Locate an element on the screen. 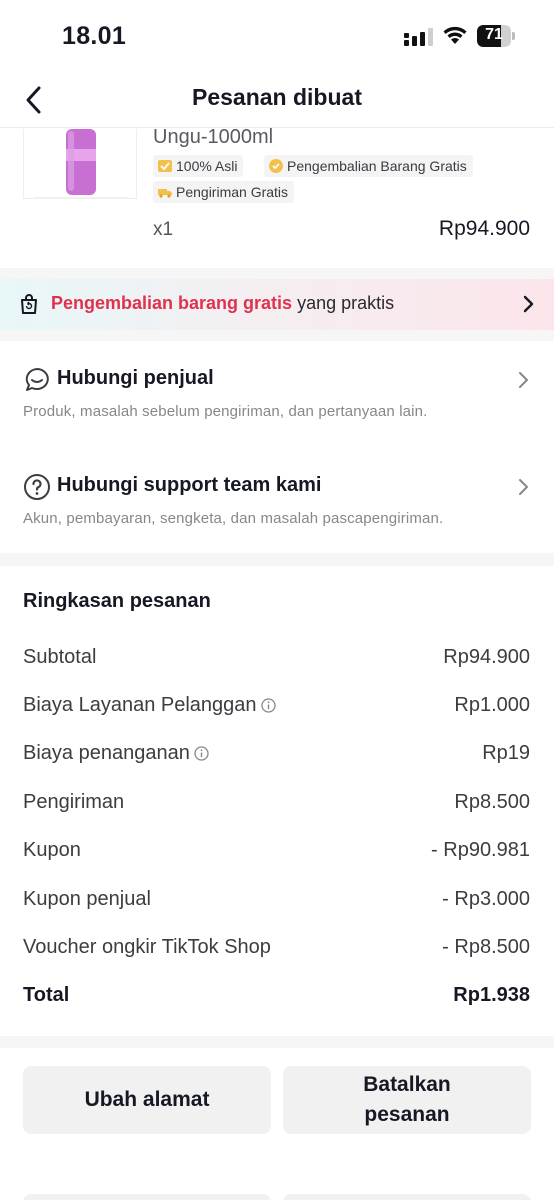 This screenshot has width=554, height=1200. tag-label: Pengembalian Barang Gratis is located at coordinates (377, 166).